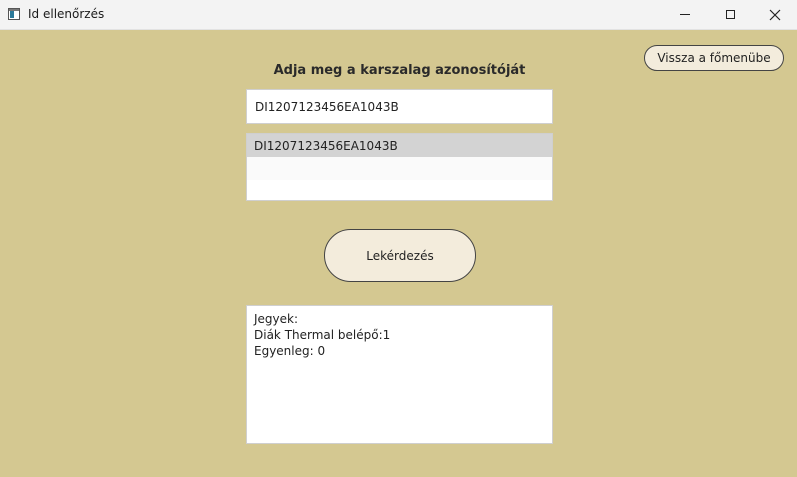  I want to click on back-to-main-menu-button: Vissza a főmenübe, so click(714, 58).